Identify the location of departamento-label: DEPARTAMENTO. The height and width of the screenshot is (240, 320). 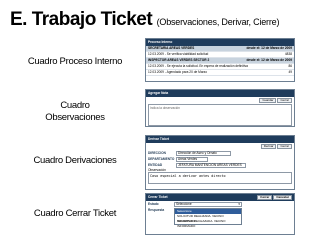
(161, 158).